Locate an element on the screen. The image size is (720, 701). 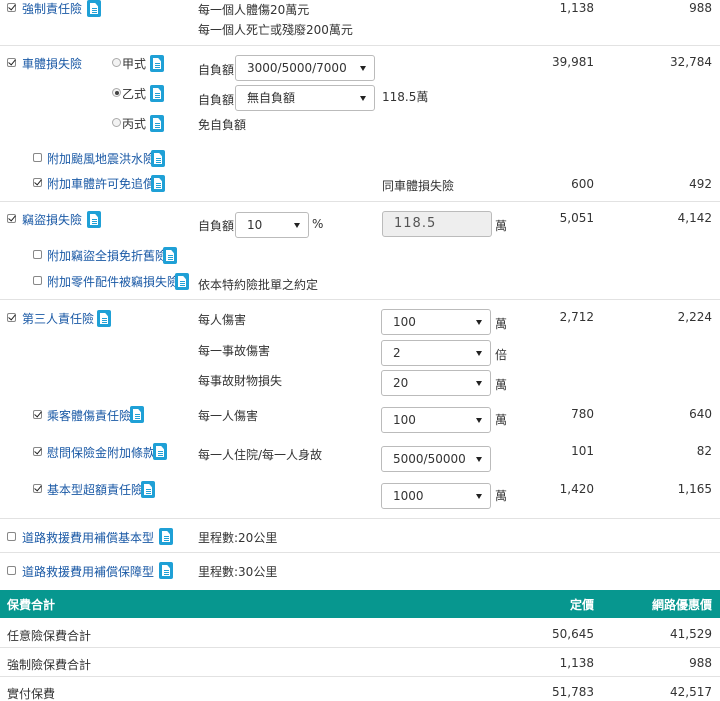
theft-amount-field: 118.5 is located at coordinates (437, 224).